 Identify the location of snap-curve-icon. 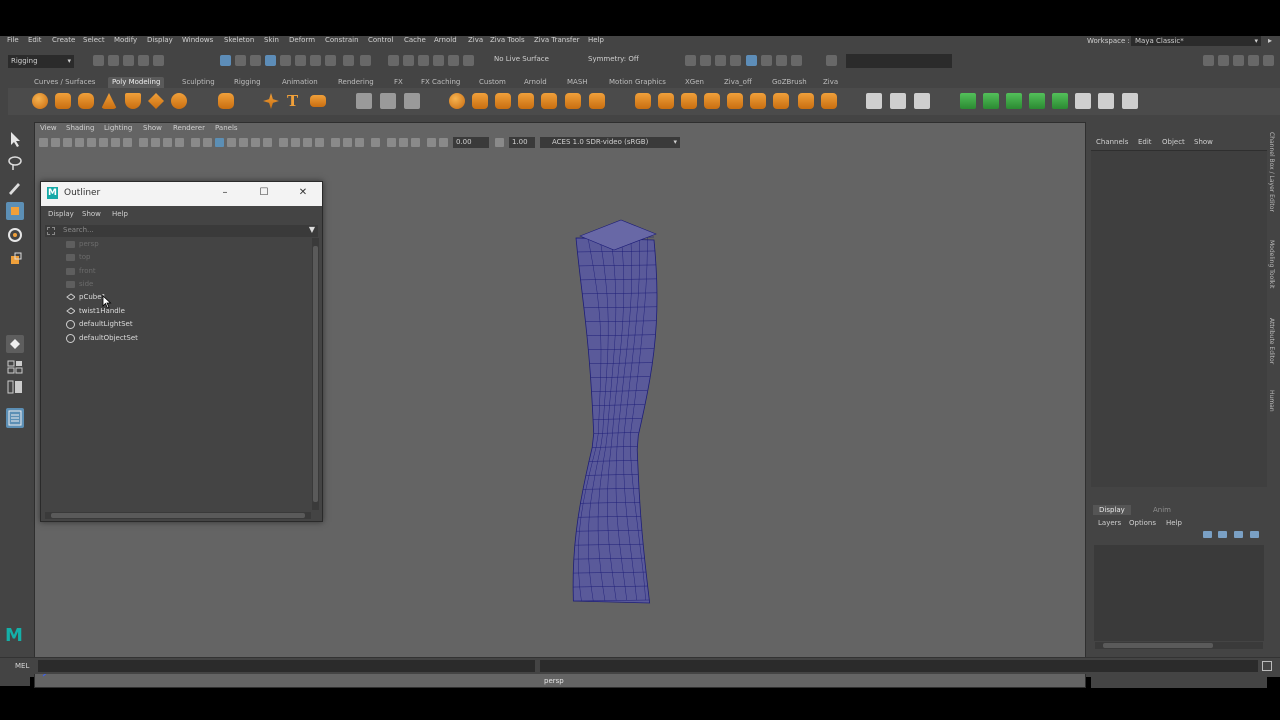
(408, 60).